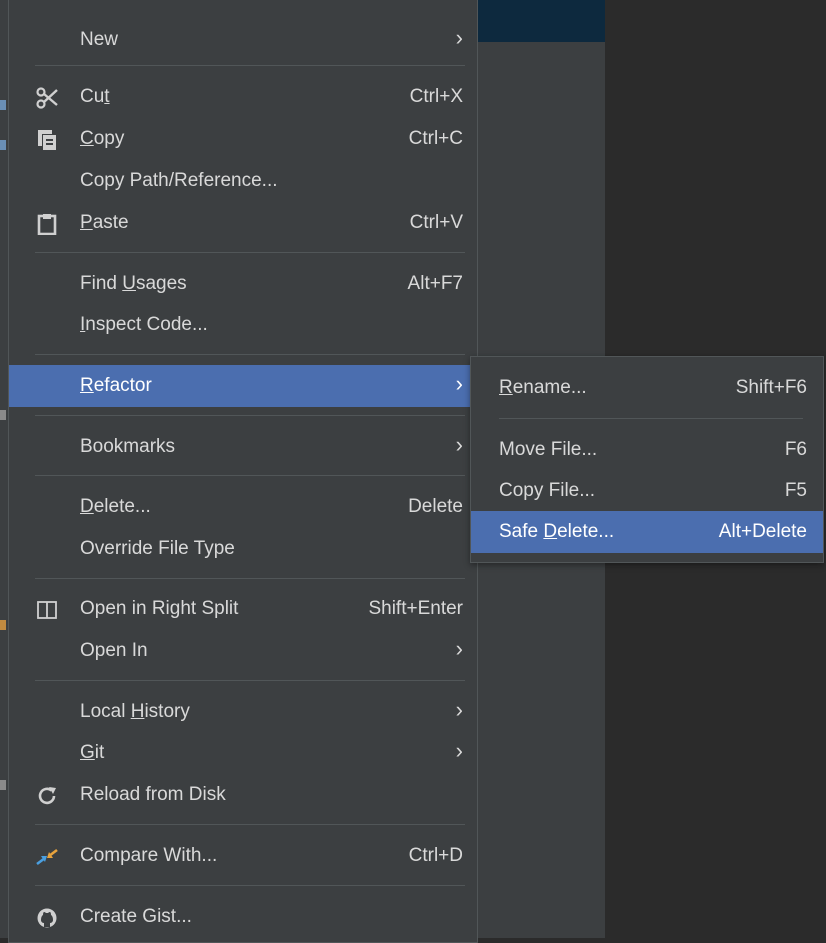 The image size is (826, 943). What do you see at coordinates (153, 794) in the screenshot?
I see `menu-item-label: Reload from Disk` at bounding box center [153, 794].